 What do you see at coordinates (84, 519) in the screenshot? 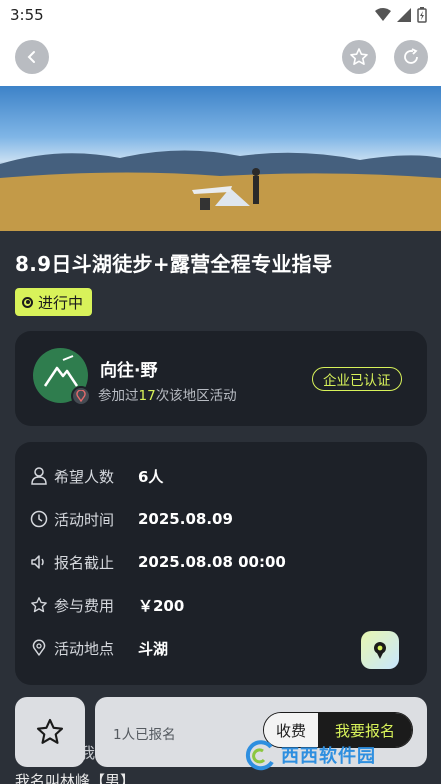
I see `detail-label: 活动时间` at bounding box center [84, 519].